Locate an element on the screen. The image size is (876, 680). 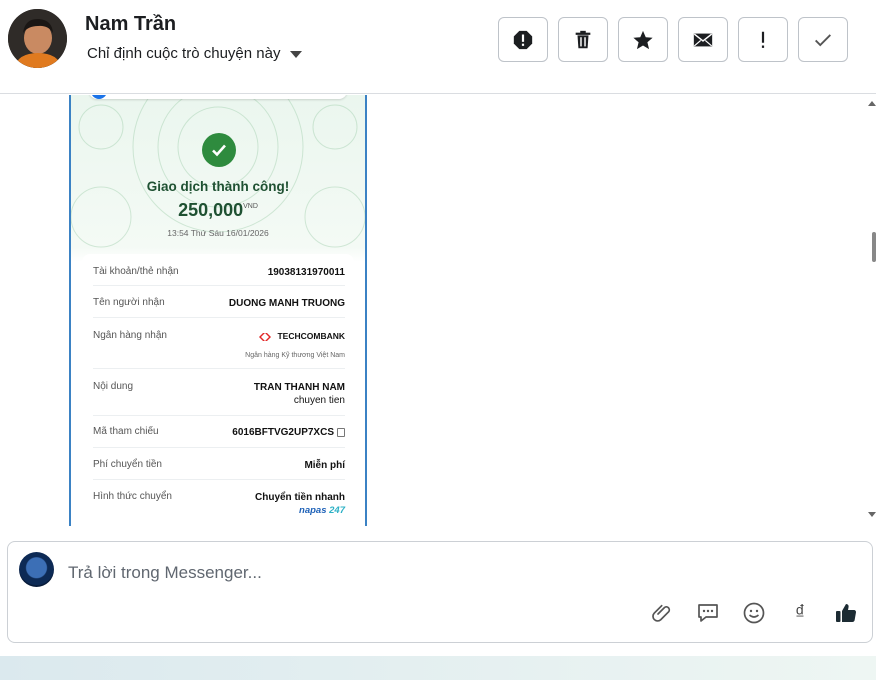
success-message: Giao dịch thành công! is located at coordinates (218, 186).